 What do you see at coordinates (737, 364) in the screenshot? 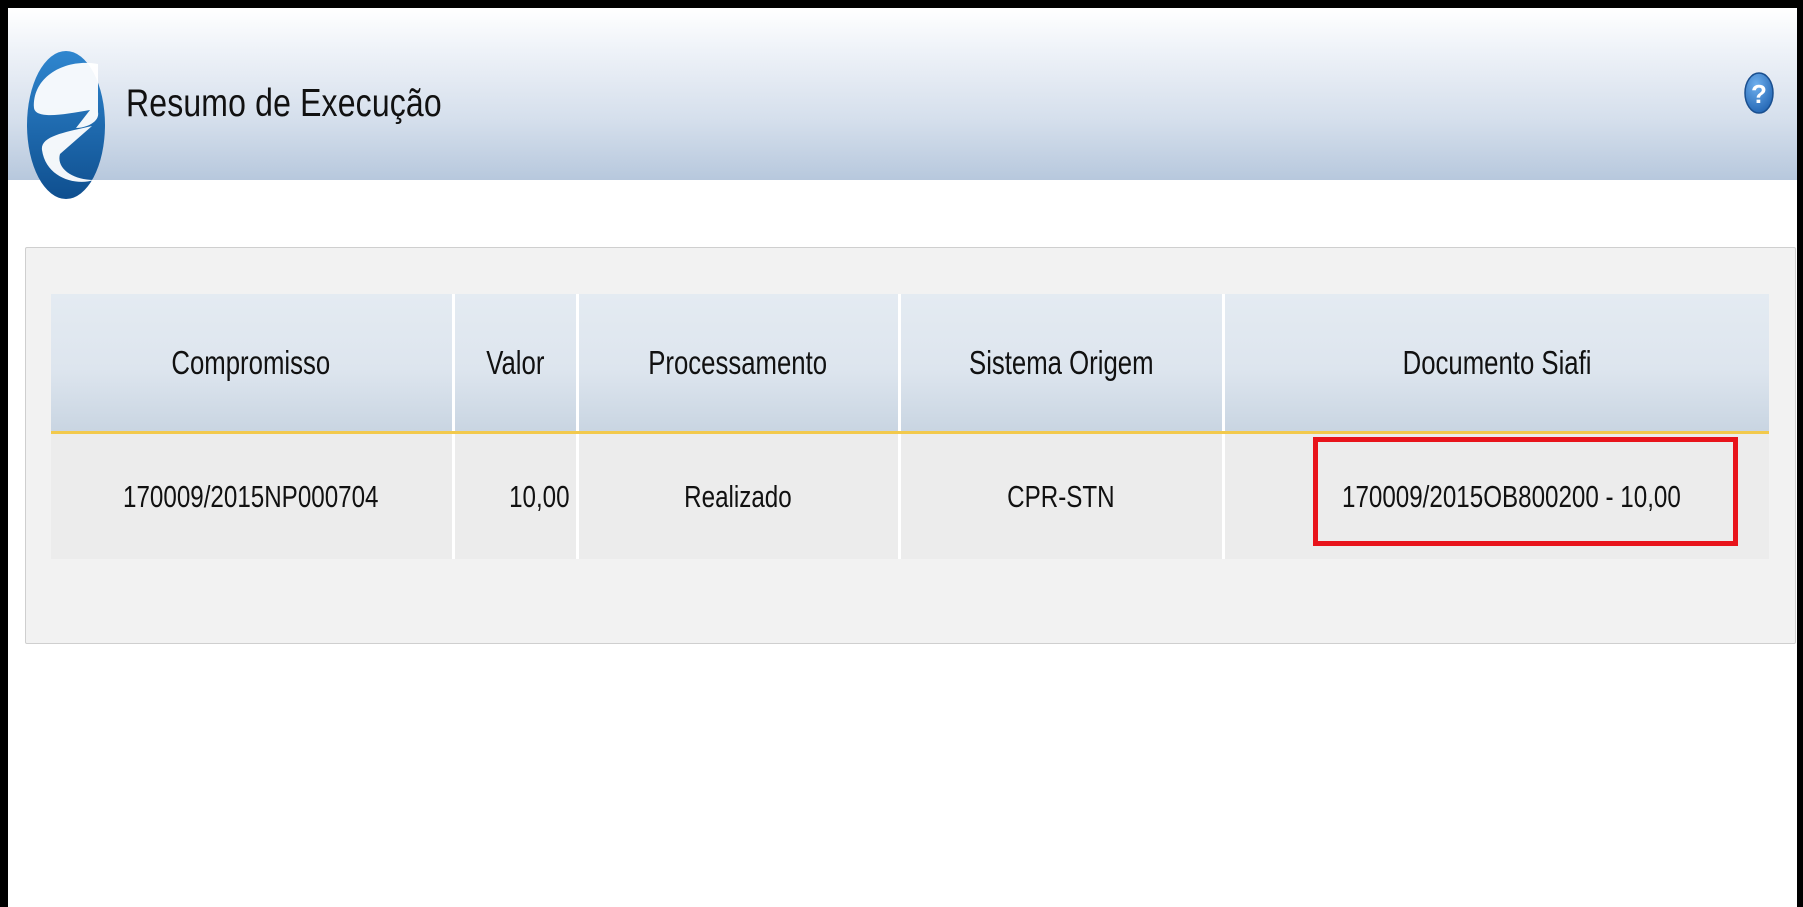
I see `column-header-processamento: Processamento` at bounding box center [737, 364].